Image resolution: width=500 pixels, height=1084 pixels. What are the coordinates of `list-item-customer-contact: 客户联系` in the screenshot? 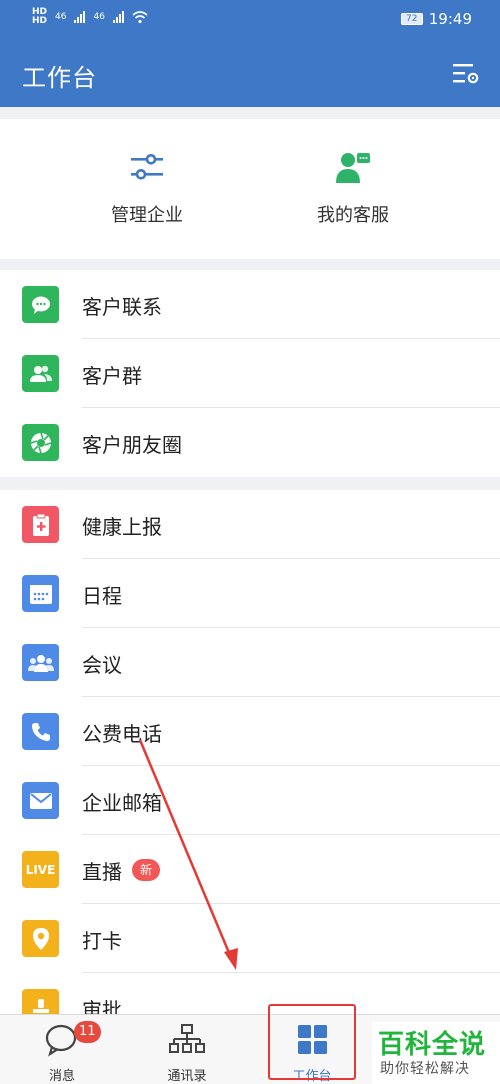 It's located at (250, 304).